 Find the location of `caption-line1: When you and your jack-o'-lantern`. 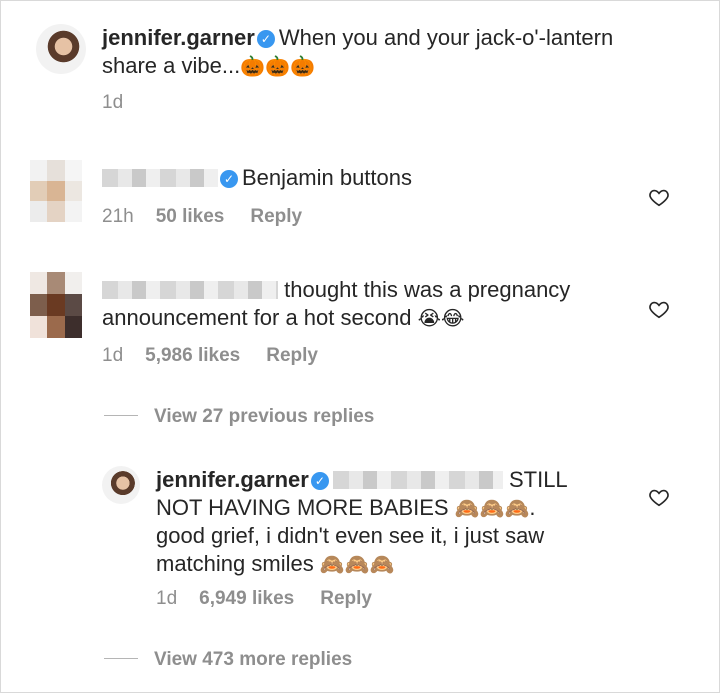

caption-line1: When you and your jack-o'-lantern is located at coordinates (446, 37).